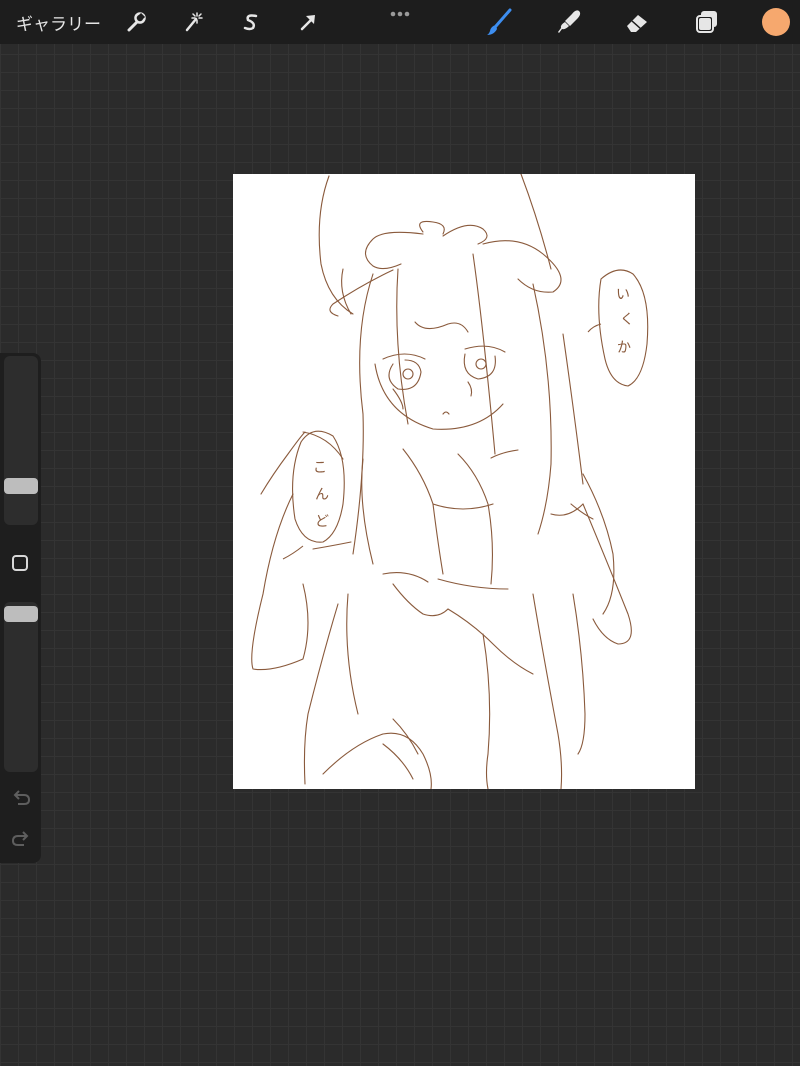 Image resolution: width=800 pixels, height=1066 pixels. I want to click on modify-button, so click(20, 563).